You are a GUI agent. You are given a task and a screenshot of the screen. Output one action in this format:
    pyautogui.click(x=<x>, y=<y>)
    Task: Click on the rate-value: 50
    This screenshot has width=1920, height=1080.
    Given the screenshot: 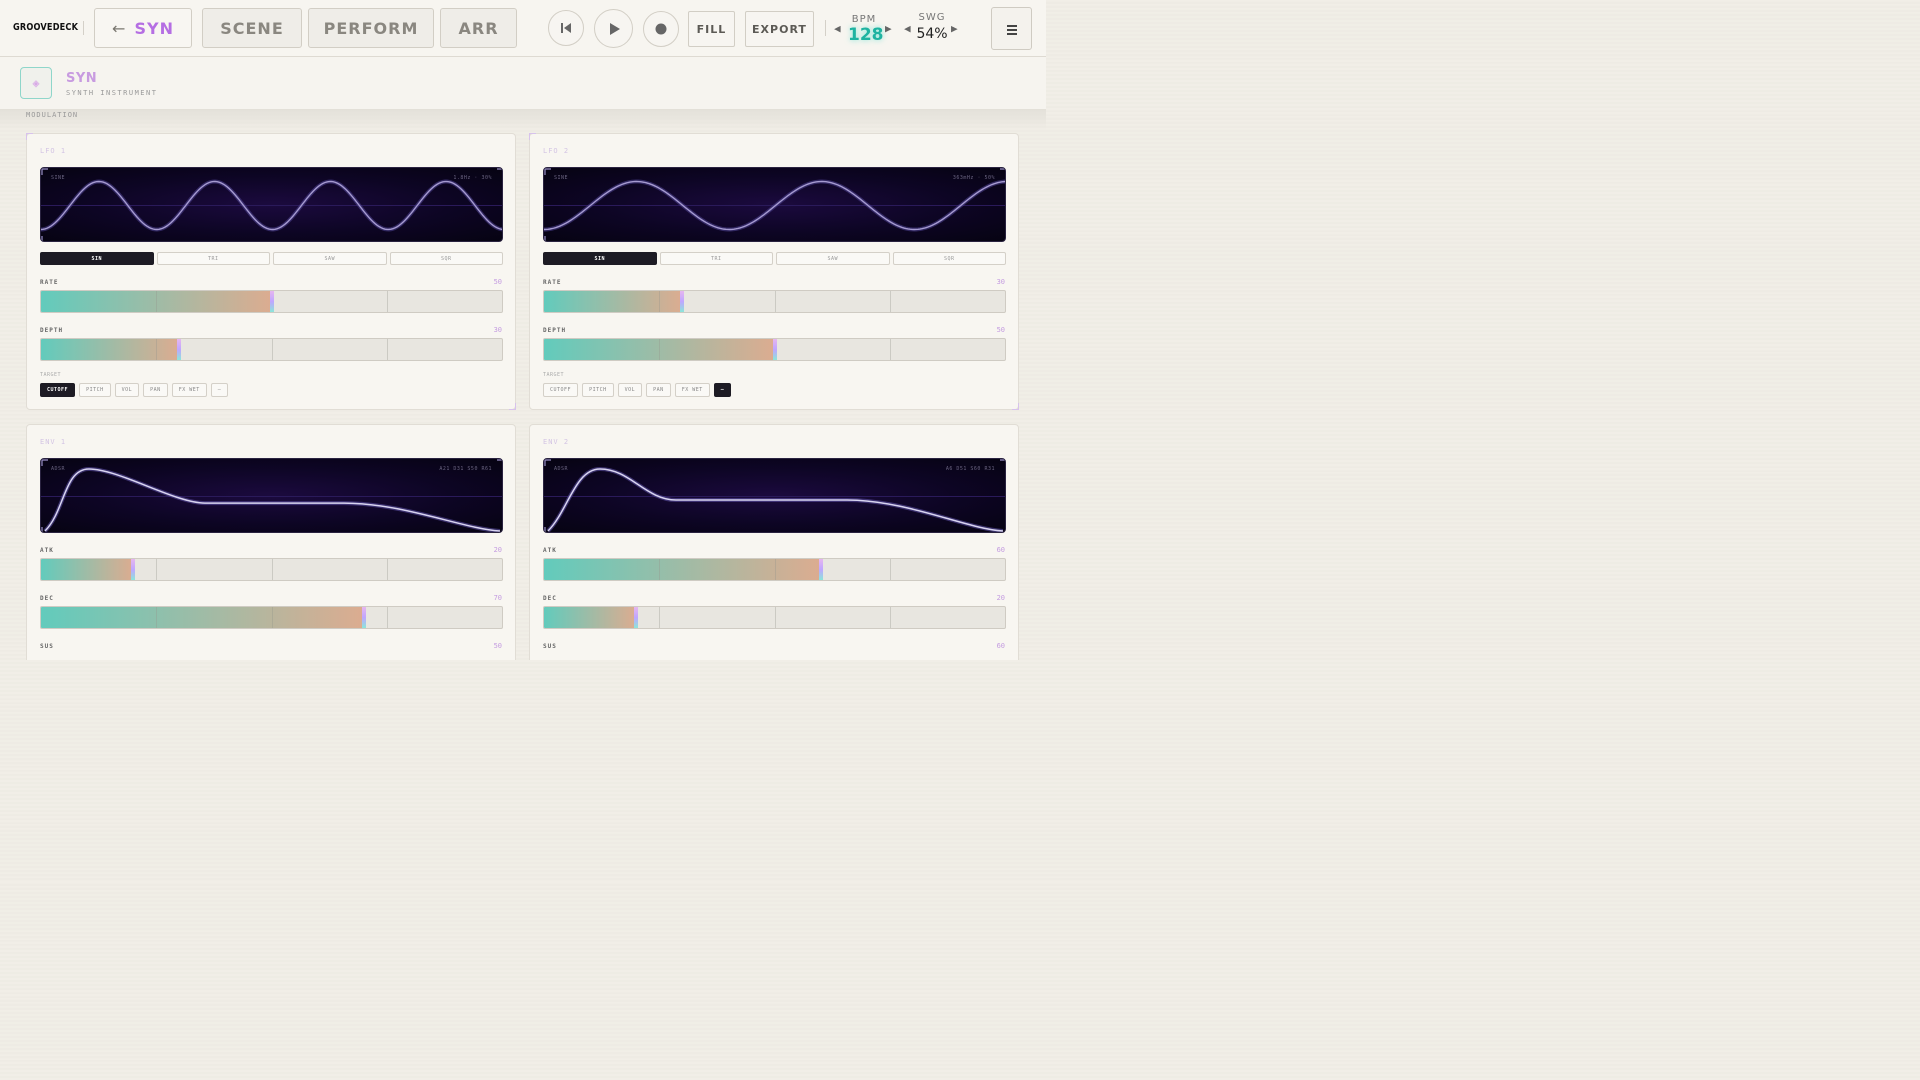 What is the action you would take?
    pyautogui.click(x=497, y=282)
    